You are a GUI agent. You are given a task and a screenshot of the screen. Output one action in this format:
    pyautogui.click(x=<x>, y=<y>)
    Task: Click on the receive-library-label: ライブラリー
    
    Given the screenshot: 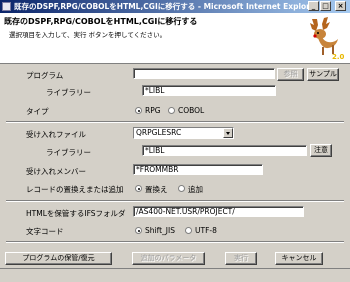 What is the action you would take?
    pyautogui.click(x=68, y=152)
    